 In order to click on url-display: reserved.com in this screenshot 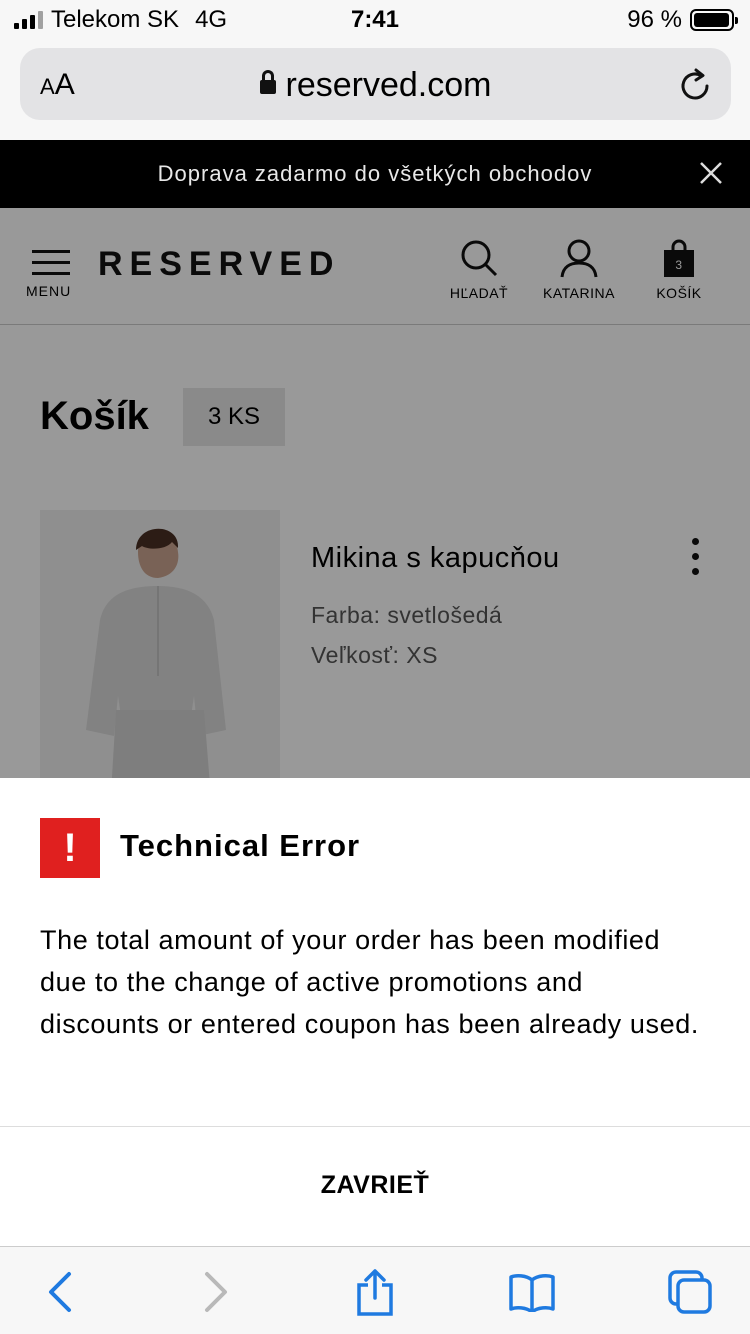, I will do `click(375, 85)`.